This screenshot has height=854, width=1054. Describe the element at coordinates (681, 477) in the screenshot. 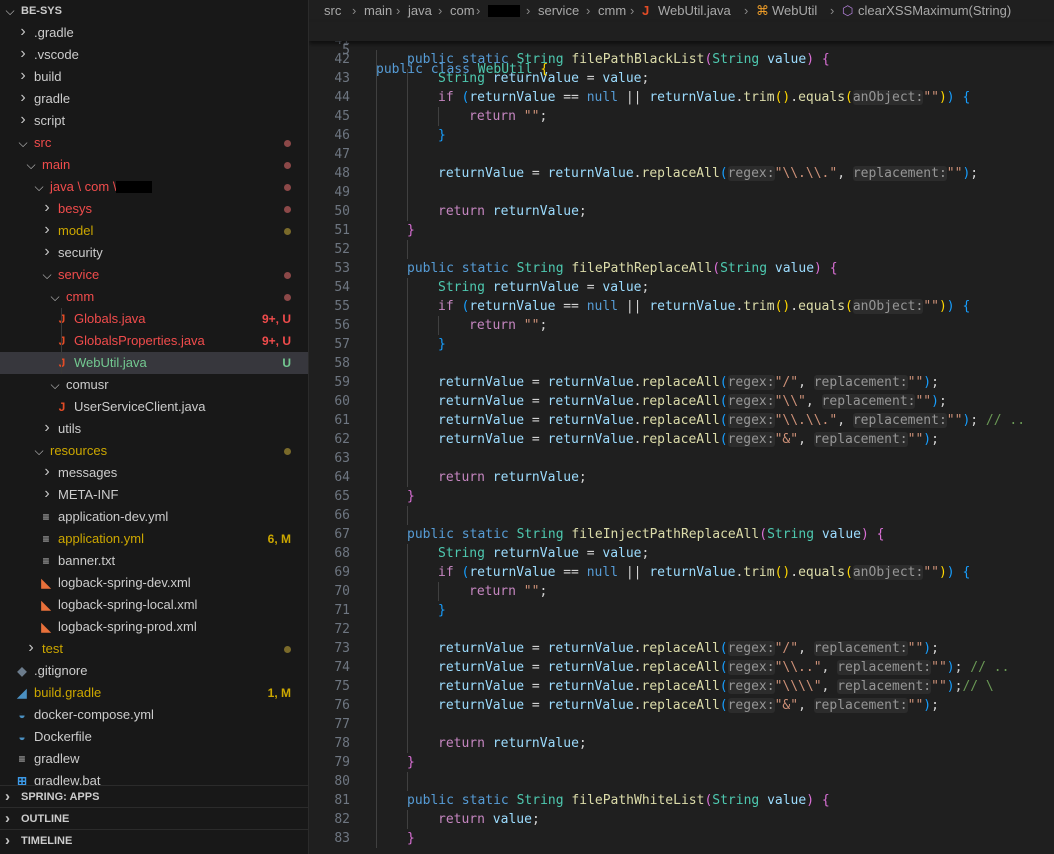

I see `code-line-64: 64 return returnValue;` at that location.